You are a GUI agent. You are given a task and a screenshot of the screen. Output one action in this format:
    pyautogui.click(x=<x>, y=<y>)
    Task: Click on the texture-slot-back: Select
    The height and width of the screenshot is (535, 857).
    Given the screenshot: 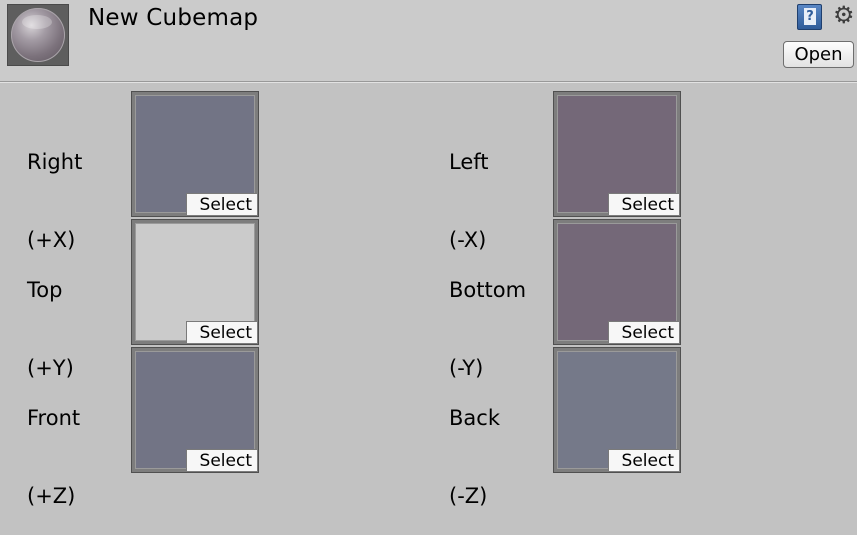 What is the action you would take?
    pyautogui.click(x=617, y=410)
    